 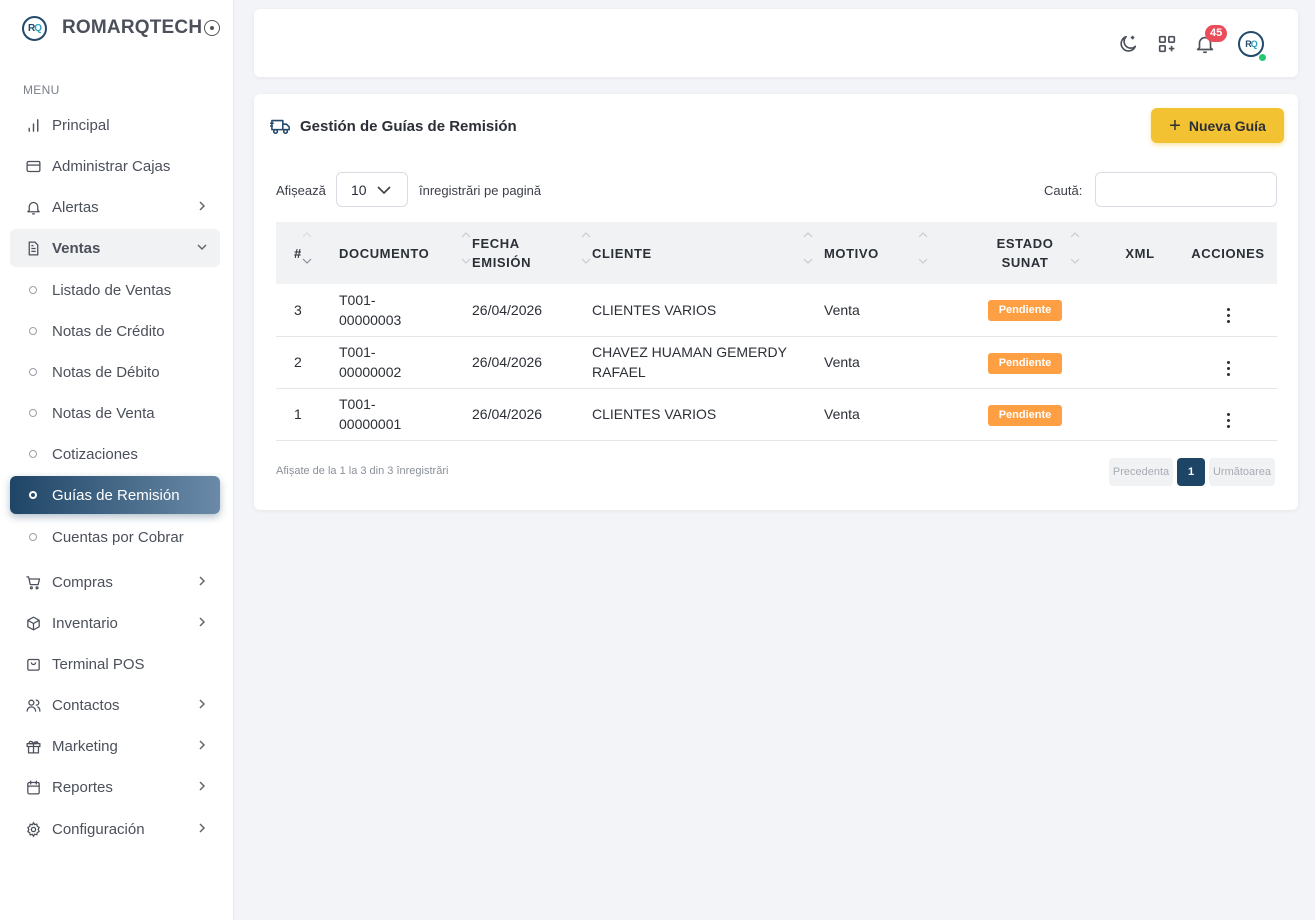 What do you see at coordinates (115, 454) in the screenshot?
I see `sidebar-subitem-cotizaciones: Cotizaciones` at bounding box center [115, 454].